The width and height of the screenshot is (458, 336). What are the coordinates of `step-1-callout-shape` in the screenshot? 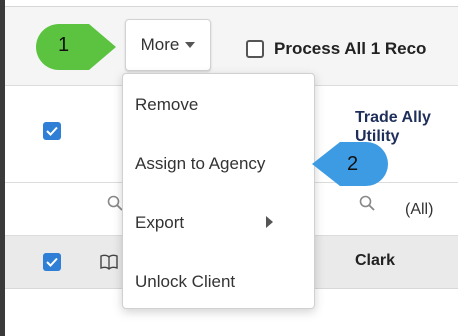 It's located at (76, 47).